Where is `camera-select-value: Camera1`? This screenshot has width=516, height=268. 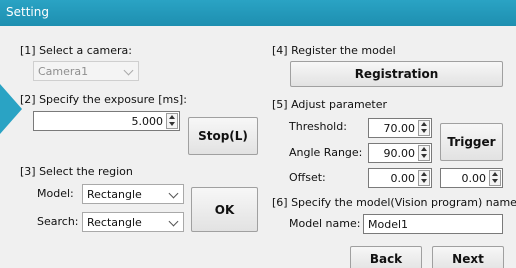 camera-select-value: Camera1 is located at coordinates (63, 71).